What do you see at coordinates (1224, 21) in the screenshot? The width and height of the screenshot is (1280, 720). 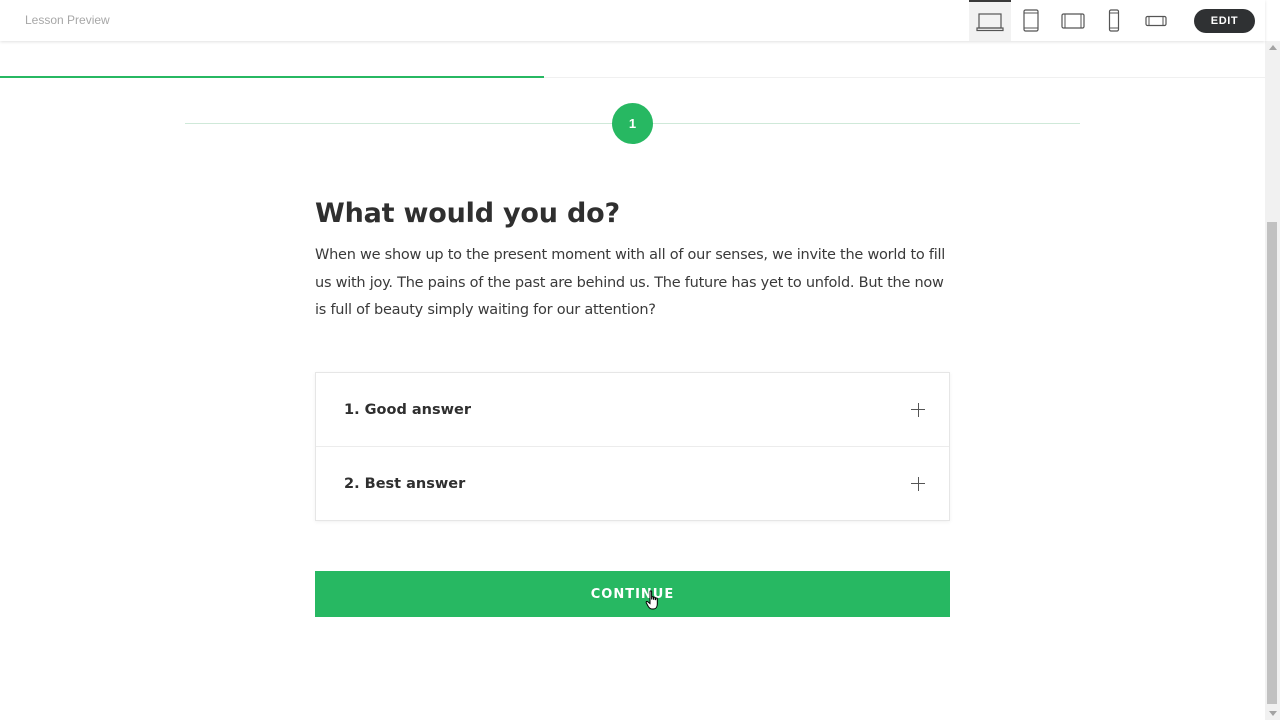 I see `edit-button: EDIT` at bounding box center [1224, 21].